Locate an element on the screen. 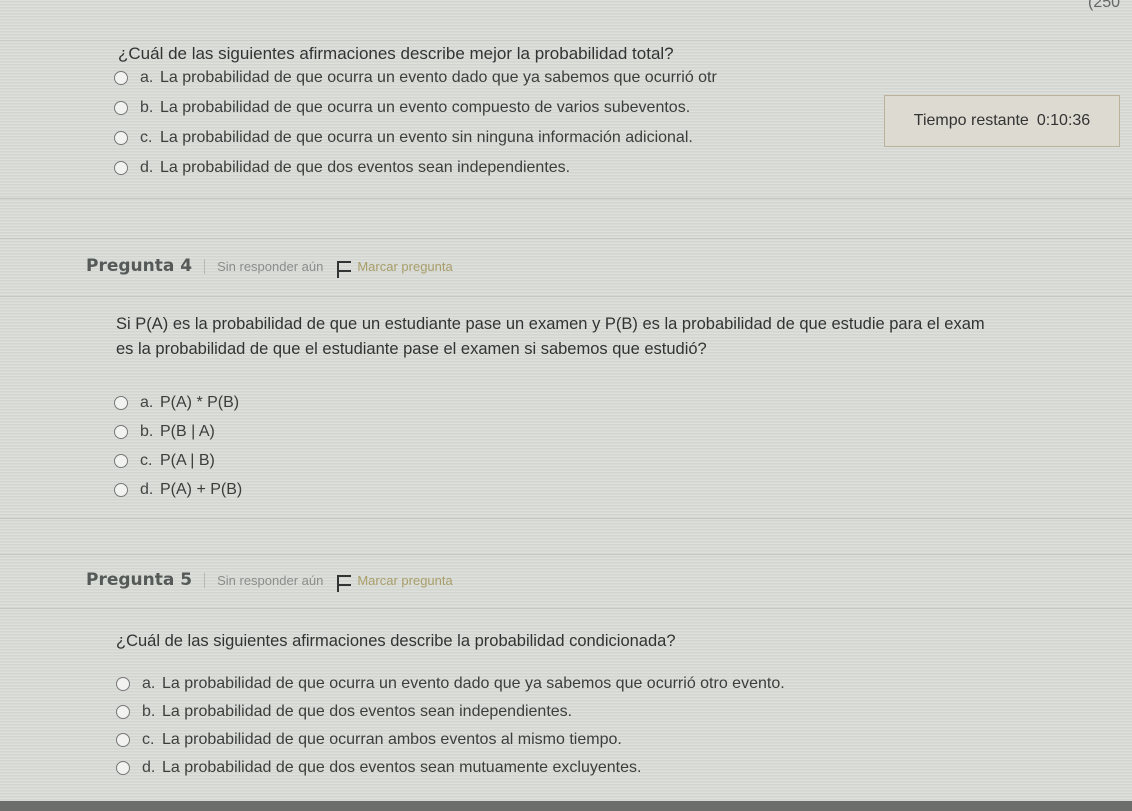 The height and width of the screenshot is (811, 1132). time-remaining-label: Tiempo restante is located at coordinates (971, 120).